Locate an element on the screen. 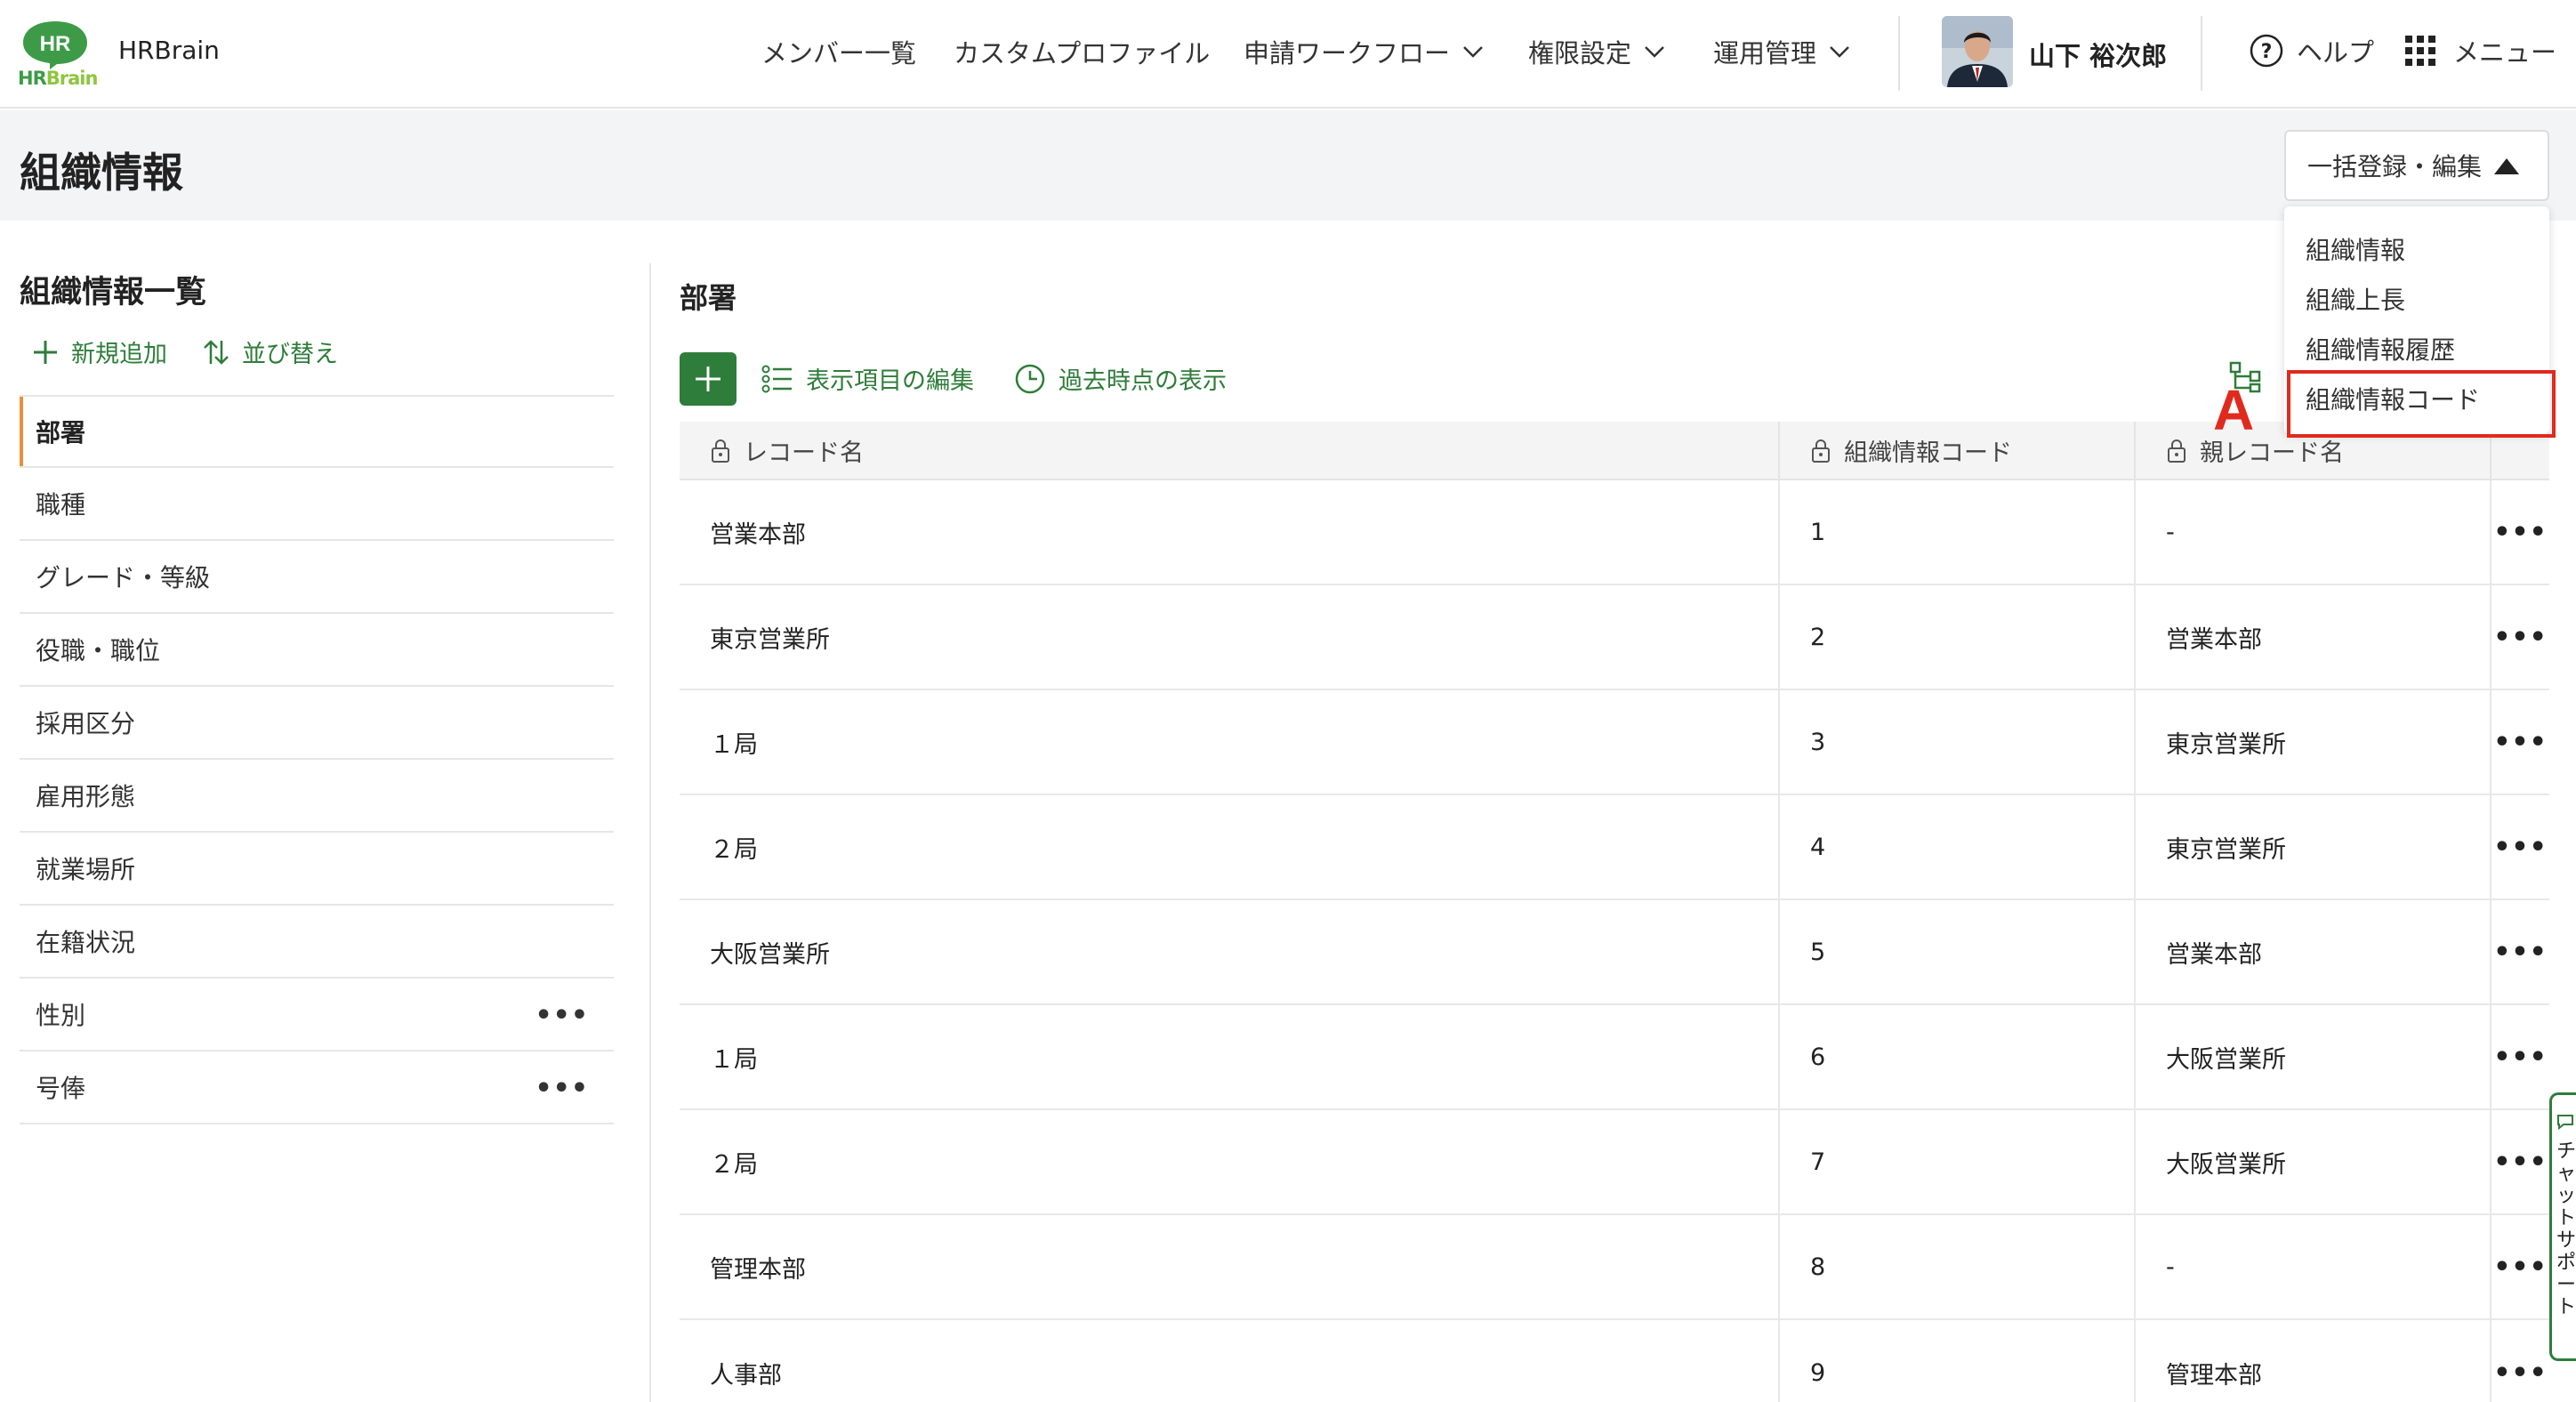  category-label: 就業場所 is located at coordinates (86, 869).